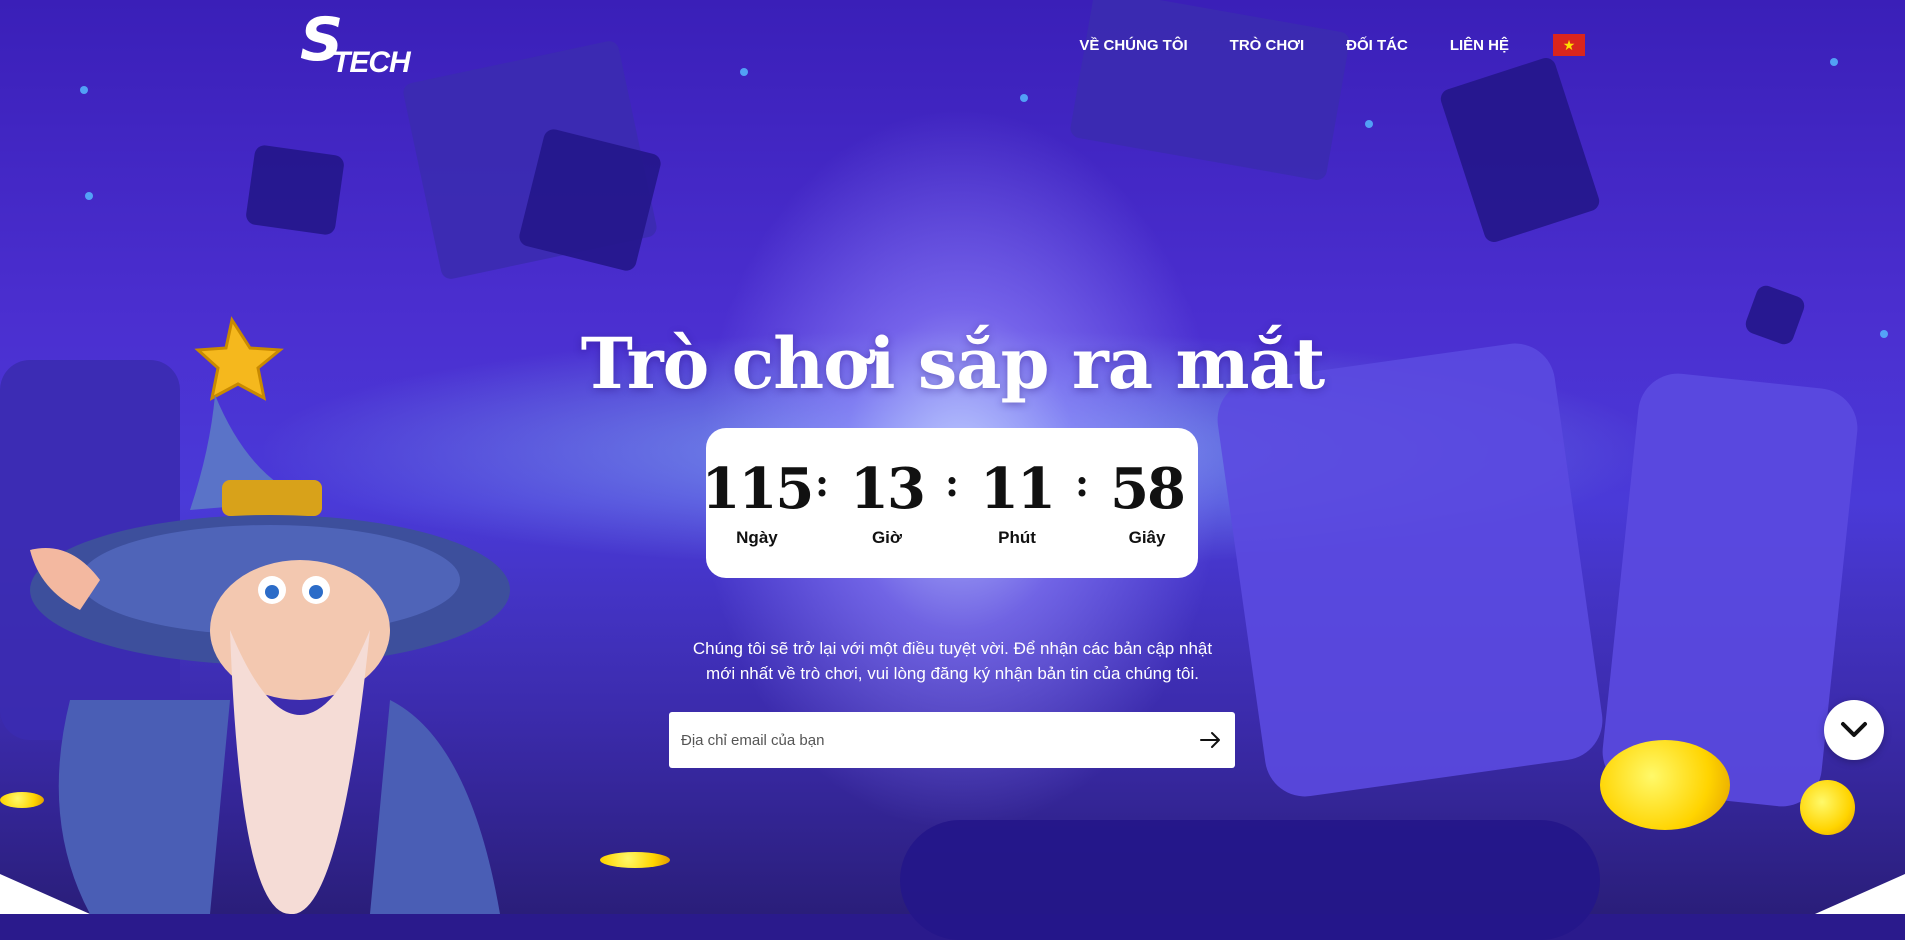  I want to click on arrow-right-icon, so click(1210, 740).